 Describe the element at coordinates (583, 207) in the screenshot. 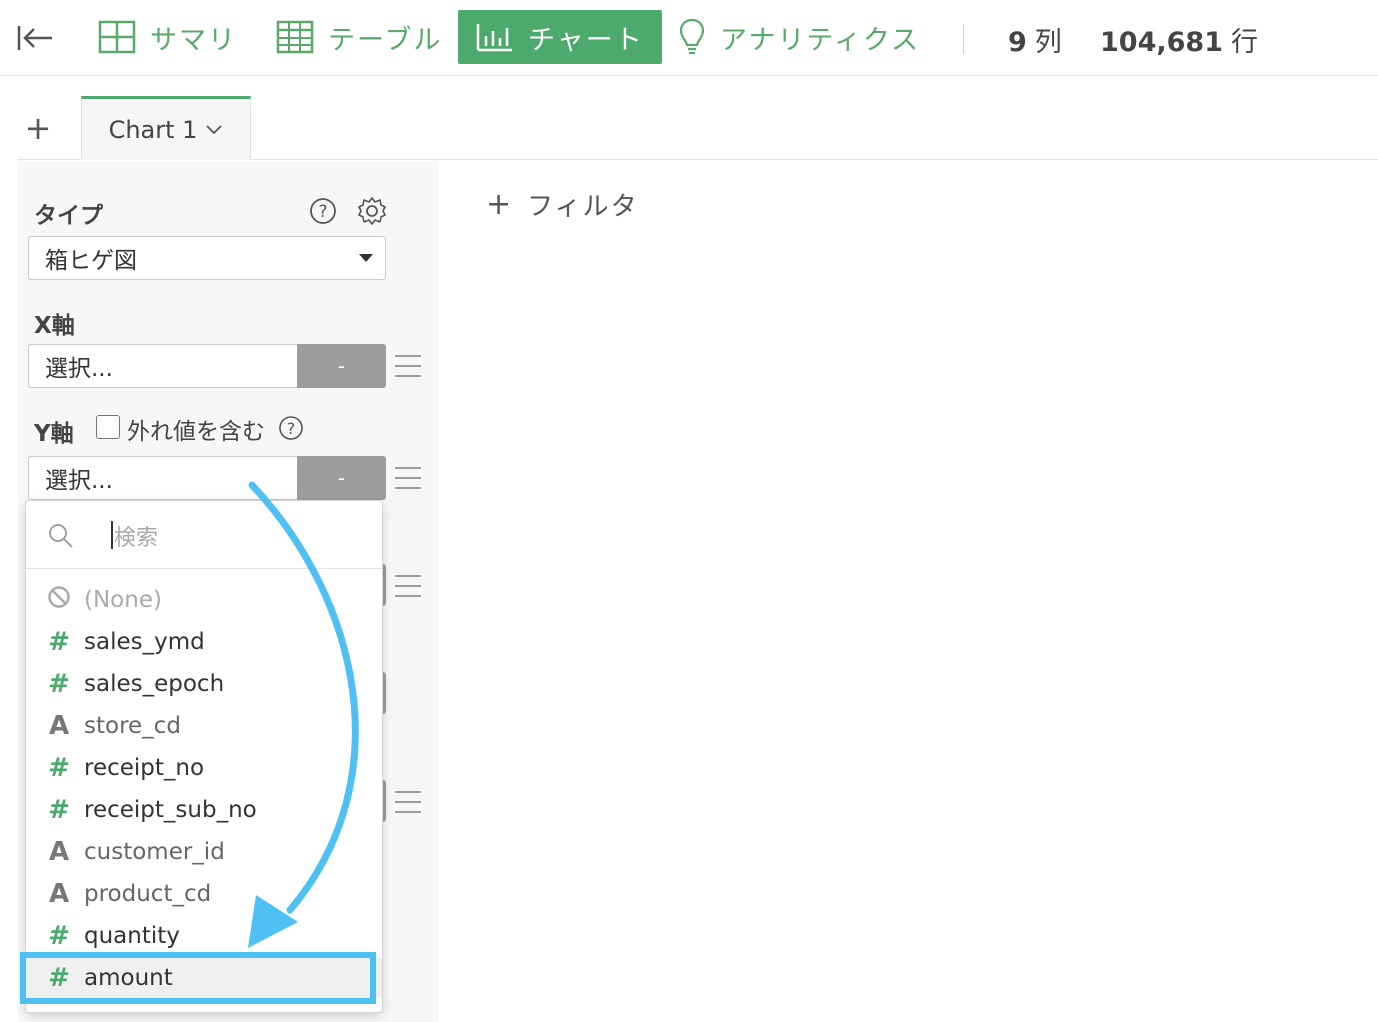

I see `filter-label: フィルタ` at that location.